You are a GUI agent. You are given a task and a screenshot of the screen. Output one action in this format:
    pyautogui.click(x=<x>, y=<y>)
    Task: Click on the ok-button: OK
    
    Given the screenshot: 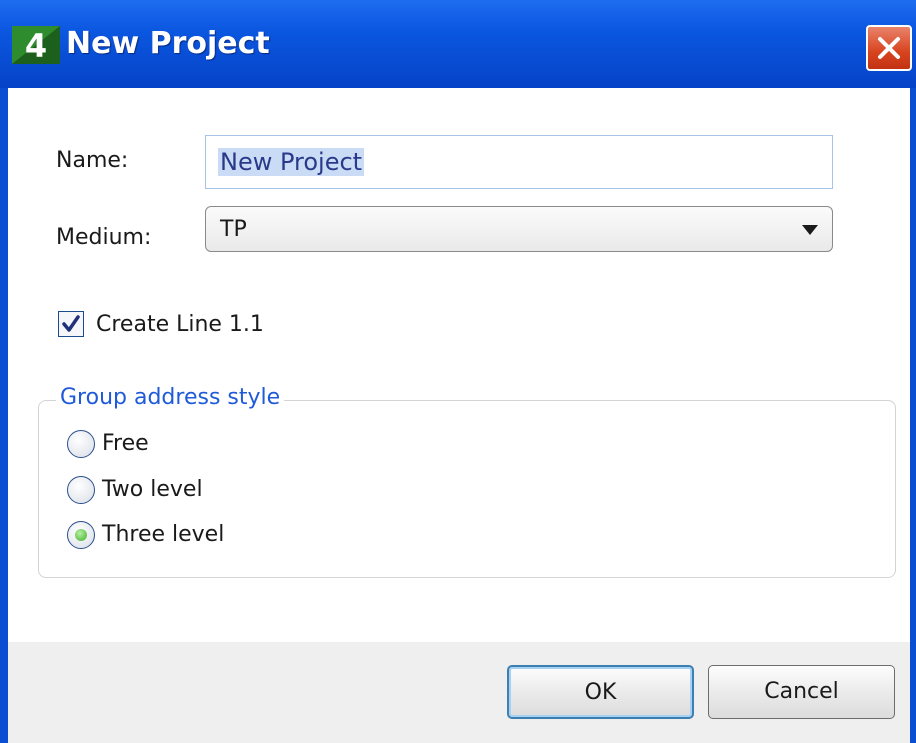 What is the action you would take?
    pyautogui.click(x=600, y=692)
    